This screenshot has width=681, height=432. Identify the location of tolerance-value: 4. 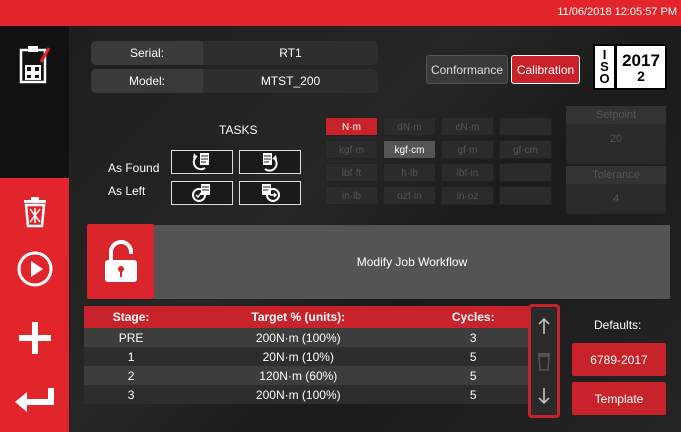
(616, 199).